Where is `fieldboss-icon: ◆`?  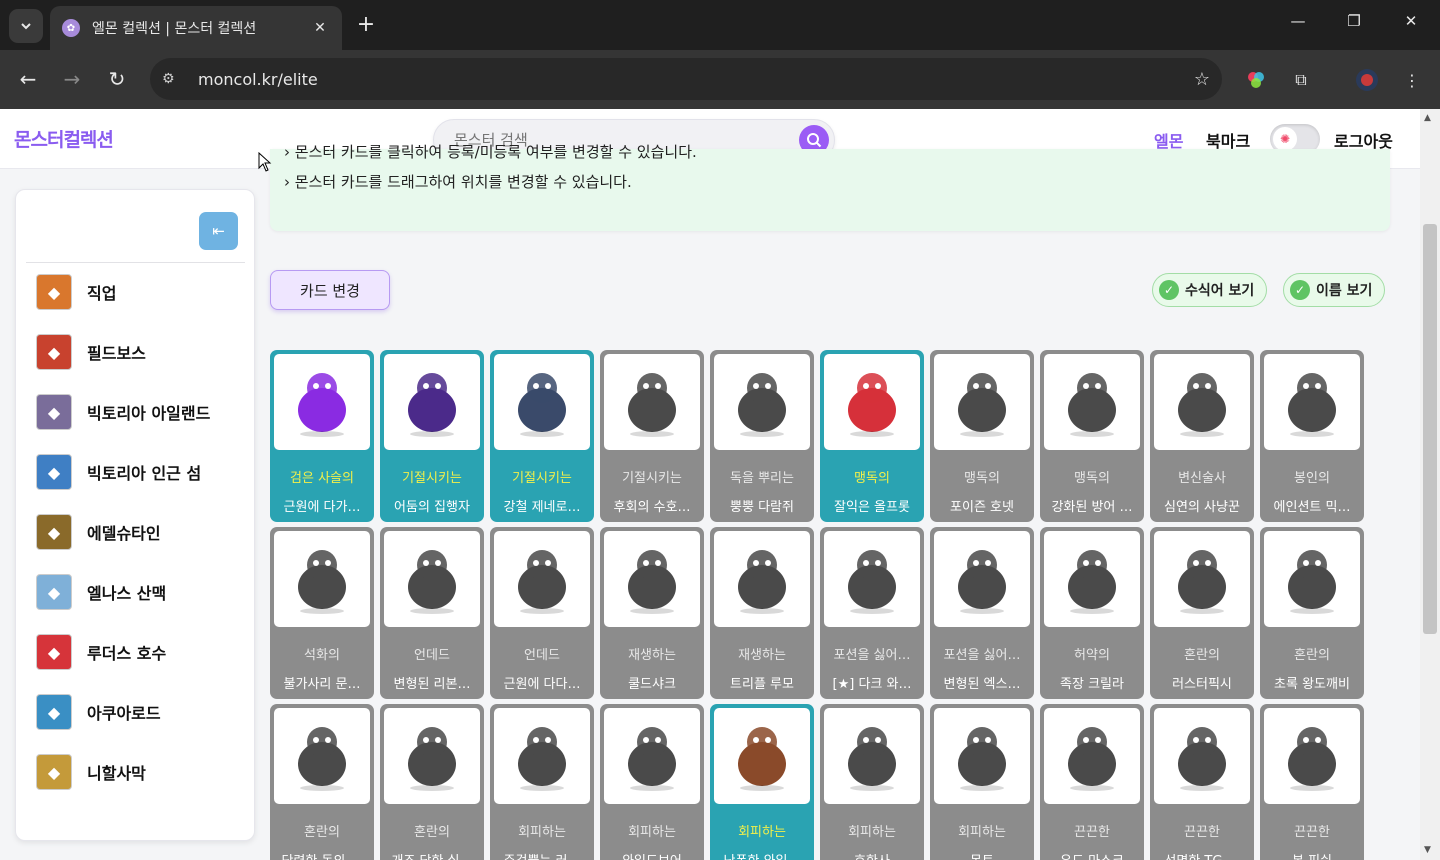 fieldboss-icon: ◆ is located at coordinates (54, 352).